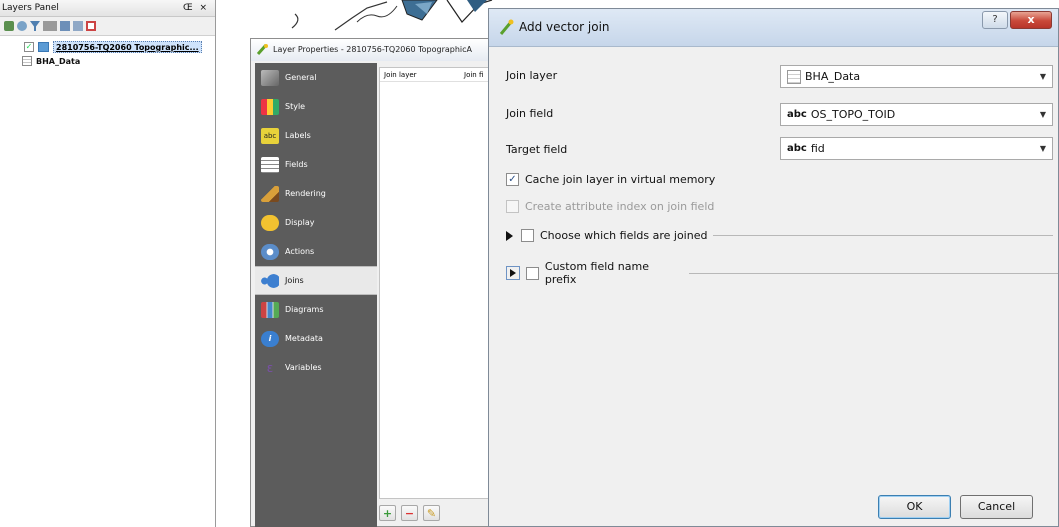 This screenshot has height=527, width=1059. I want to click on close-button: x, so click(1031, 20).